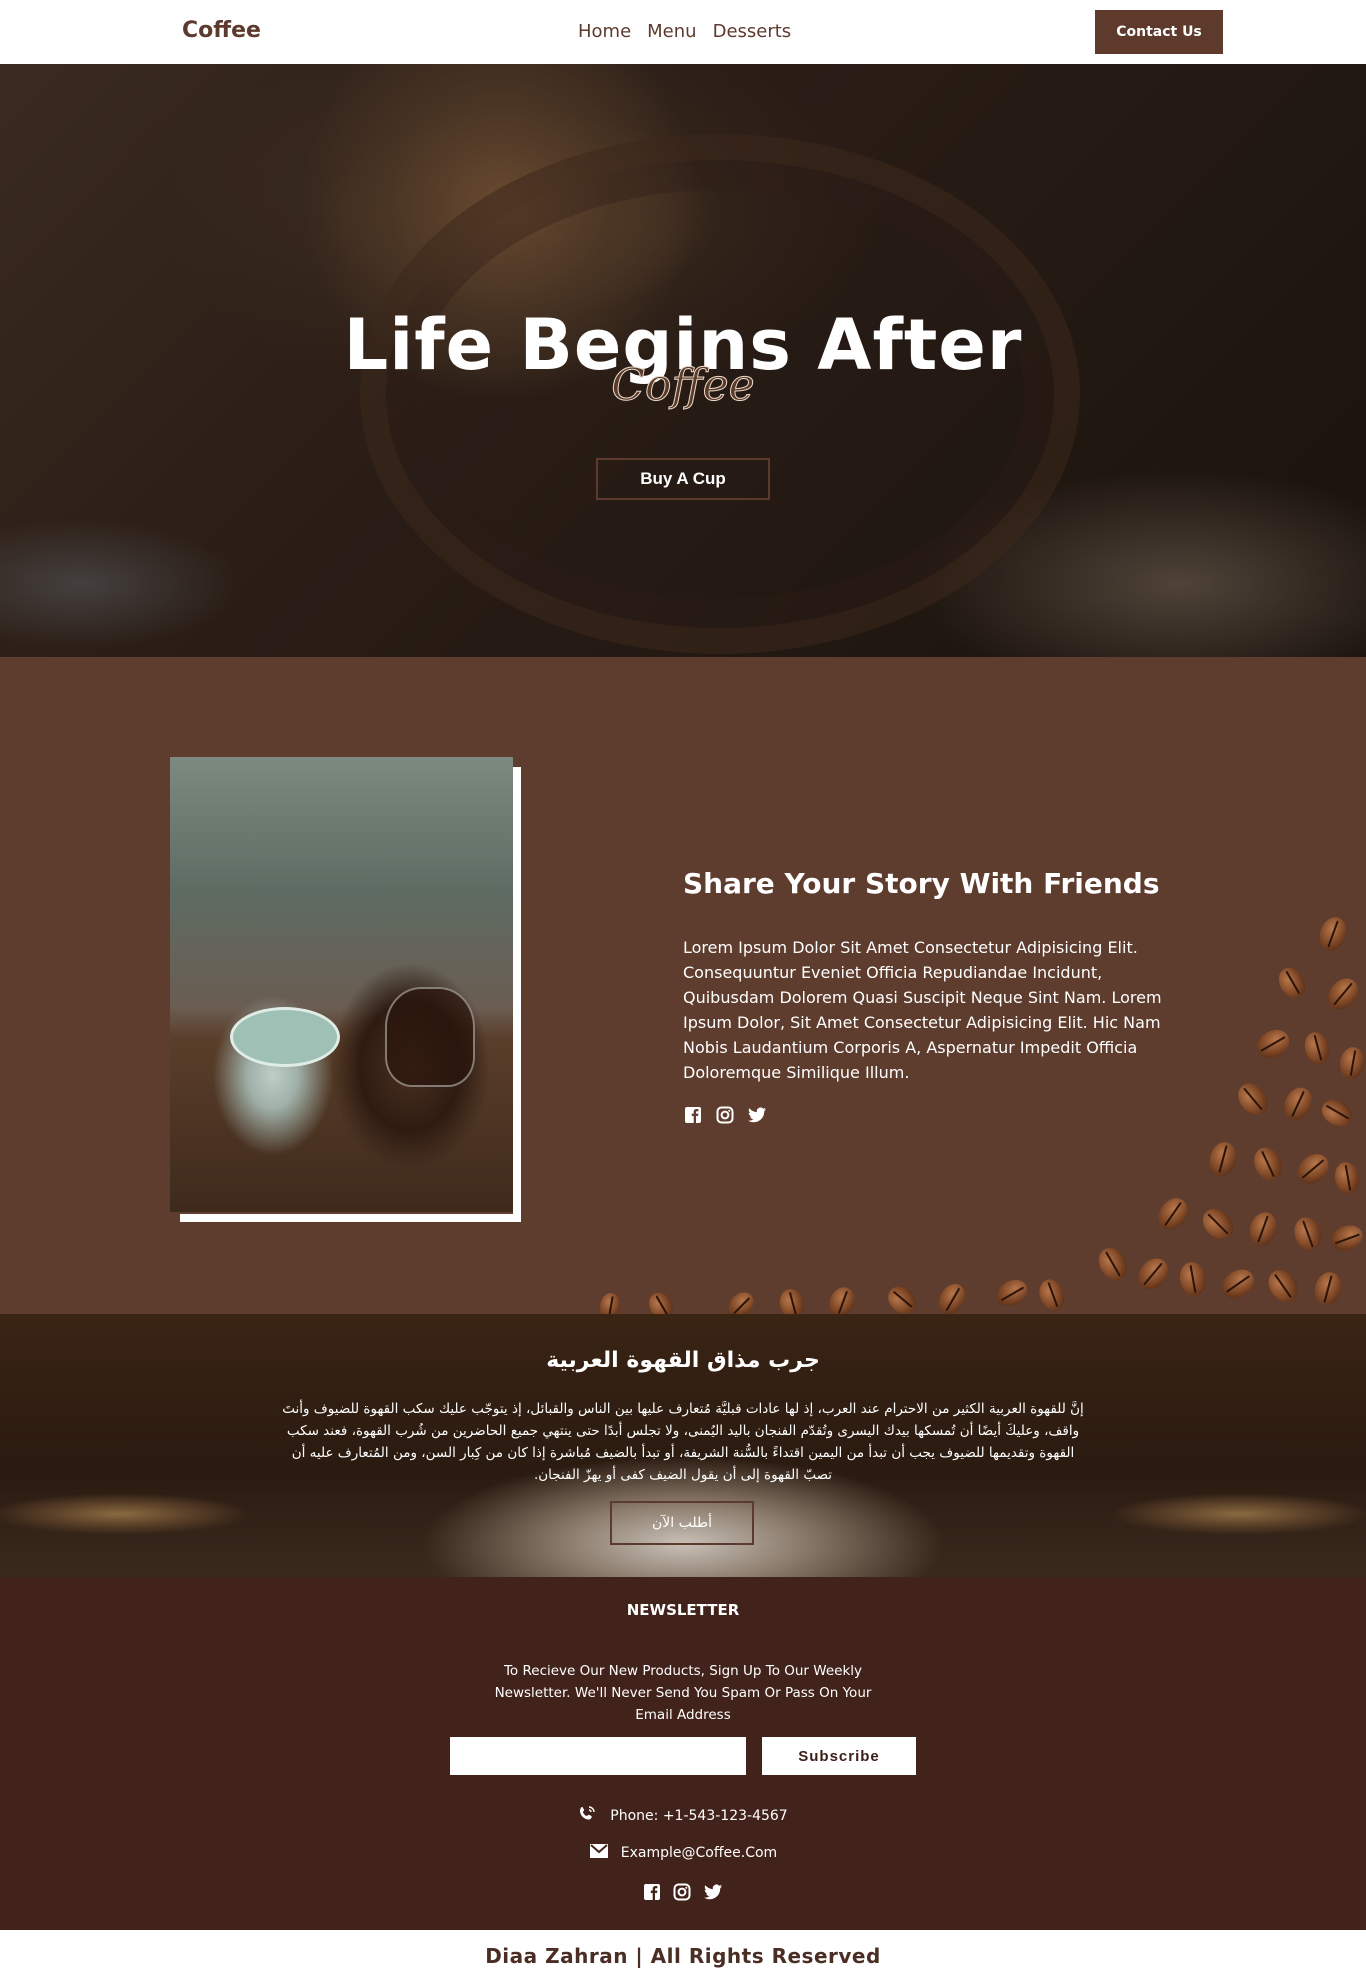 The height and width of the screenshot is (1982, 1366). Describe the element at coordinates (683, 1956) in the screenshot. I see `footer: Diaa Zahran | All Rights Reserved` at that location.